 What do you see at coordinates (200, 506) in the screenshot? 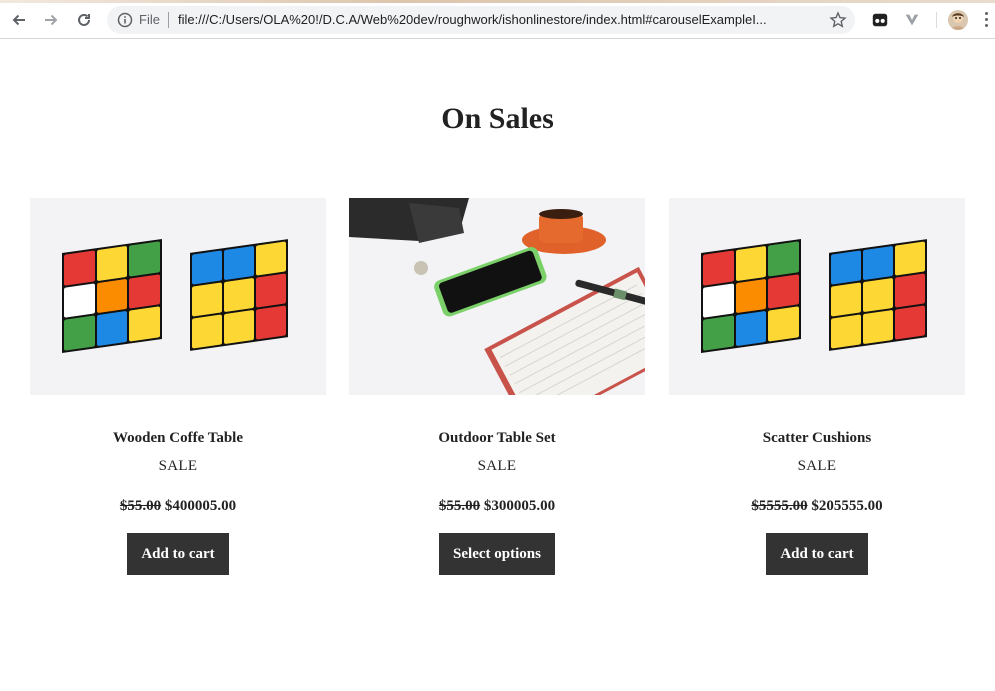
I see `current-price: $400005.00` at bounding box center [200, 506].